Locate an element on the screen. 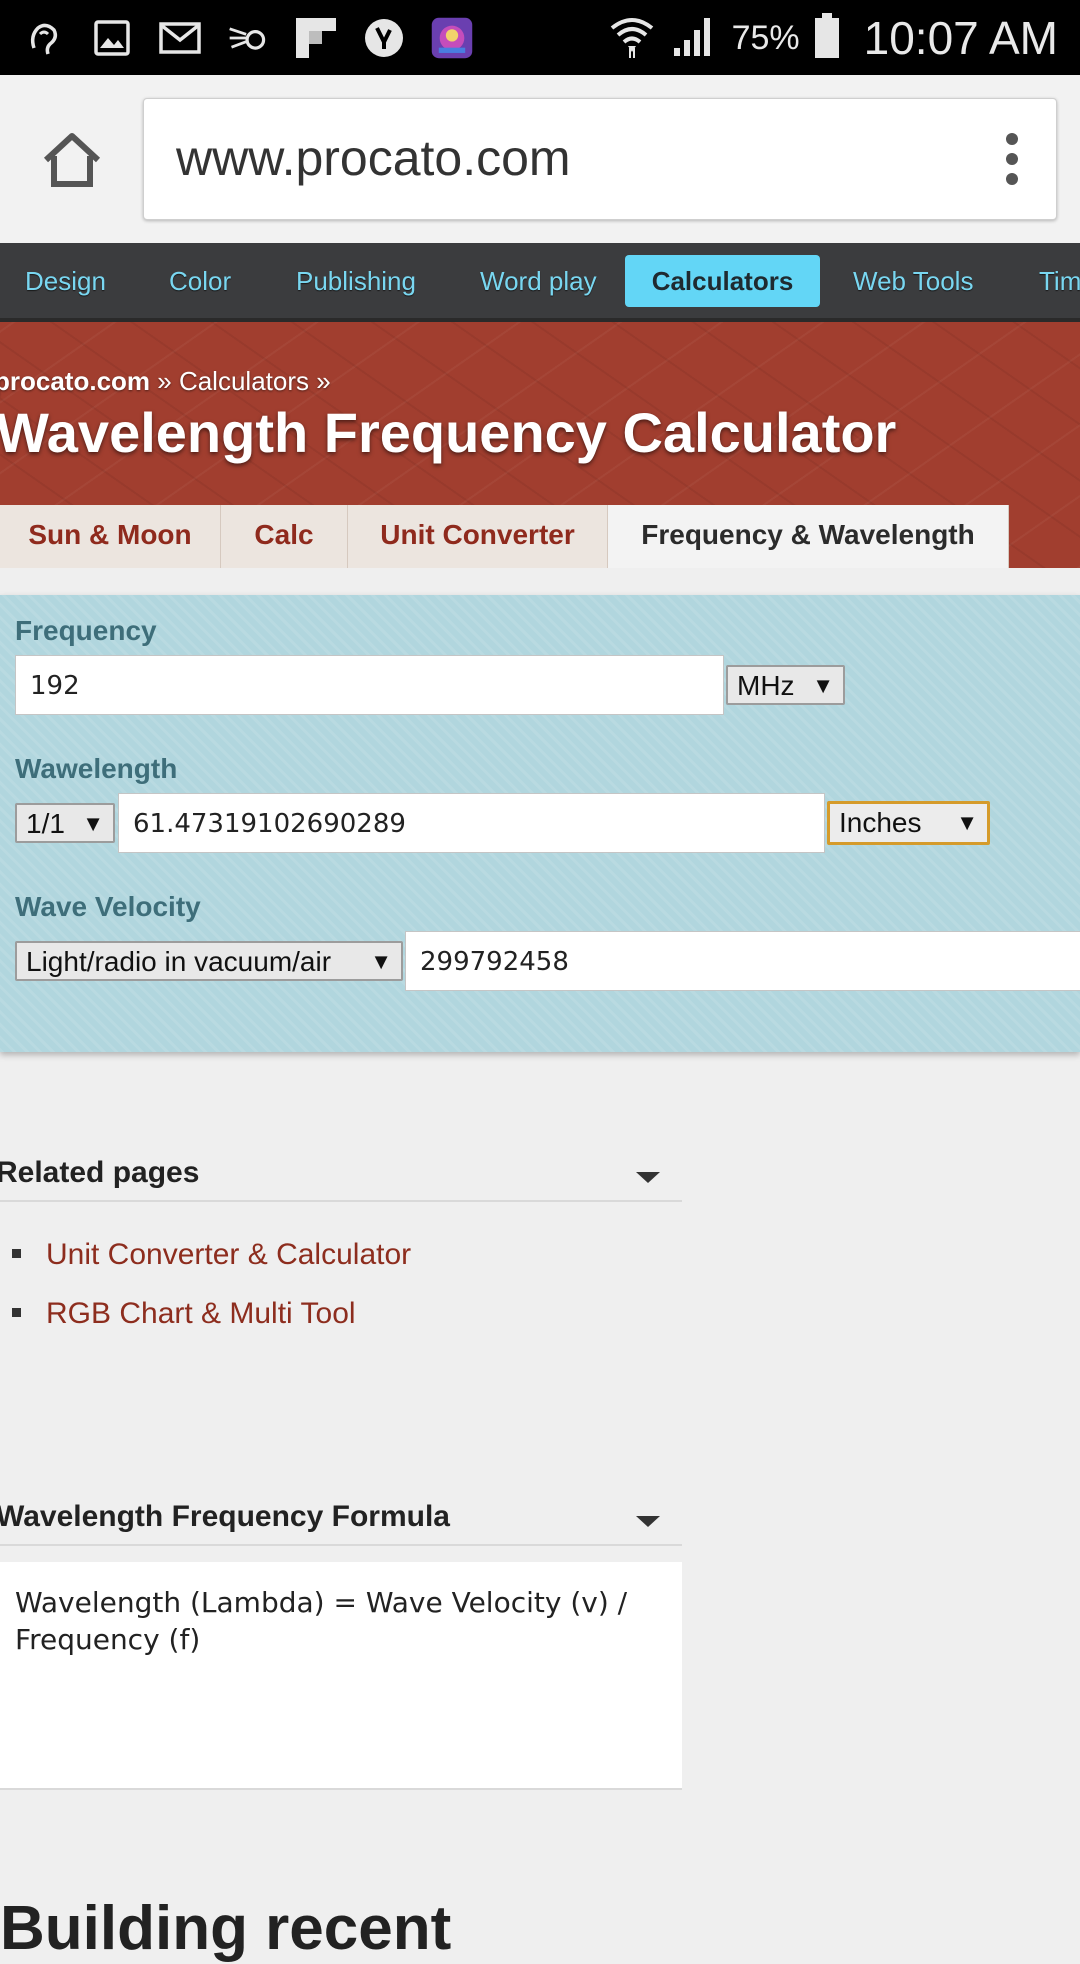  nav-publishing: Publishing is located at coordinates (356, 281).